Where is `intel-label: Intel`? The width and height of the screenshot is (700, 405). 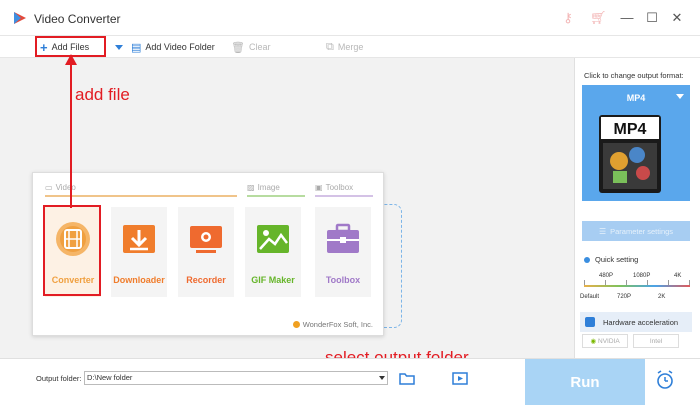
intel-label: Intel is located at coordinates (656, 341).